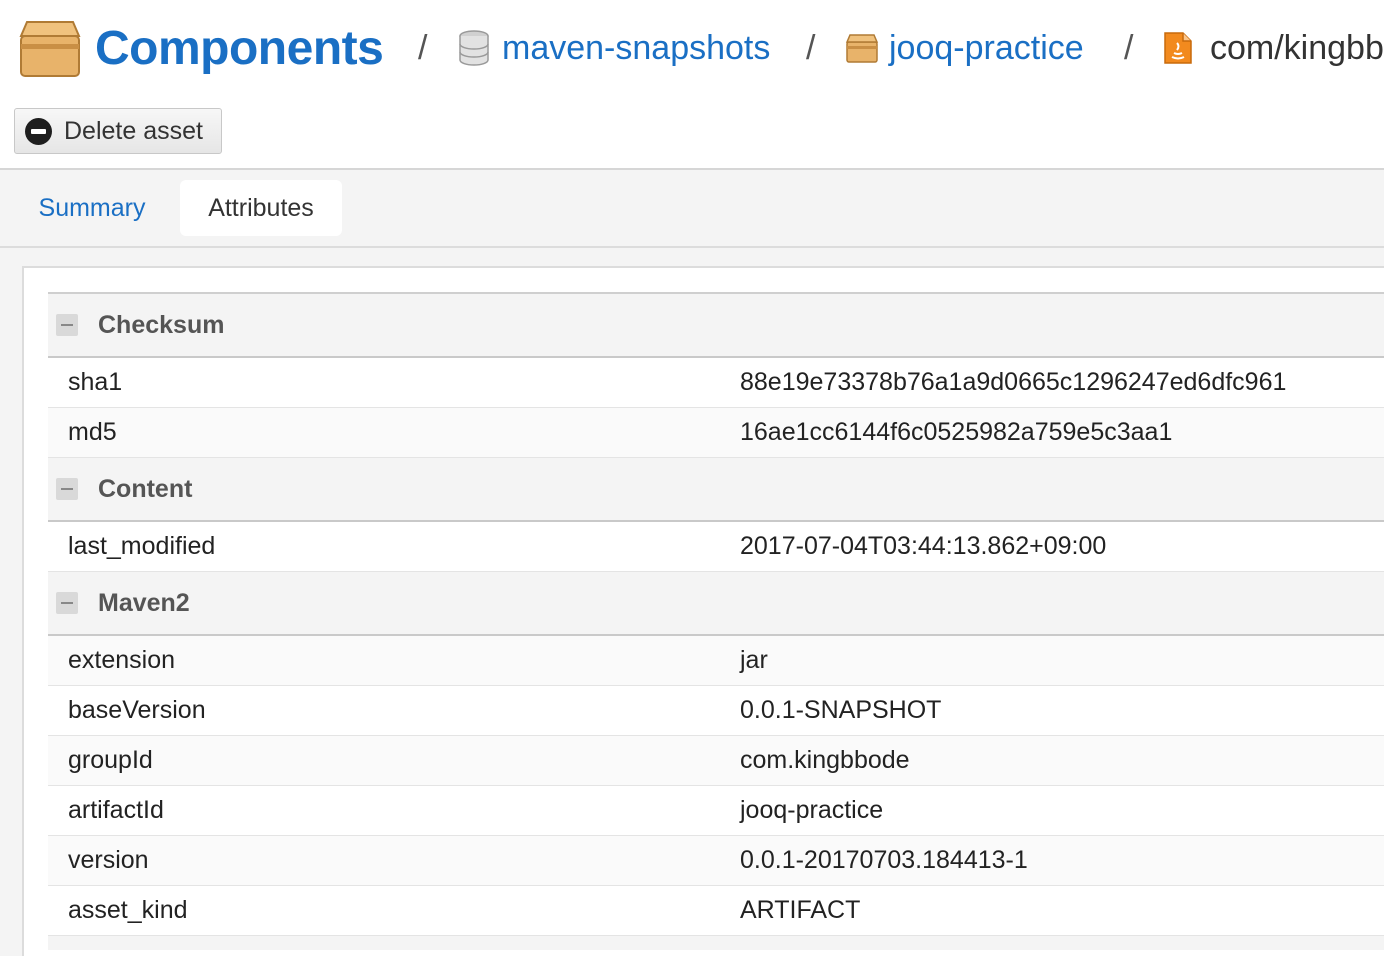 This screenshot has height=956, width=1384. Describe the element at coordinates (92, 432) in the screenshot. I see `attribute-key: md5` at that location.